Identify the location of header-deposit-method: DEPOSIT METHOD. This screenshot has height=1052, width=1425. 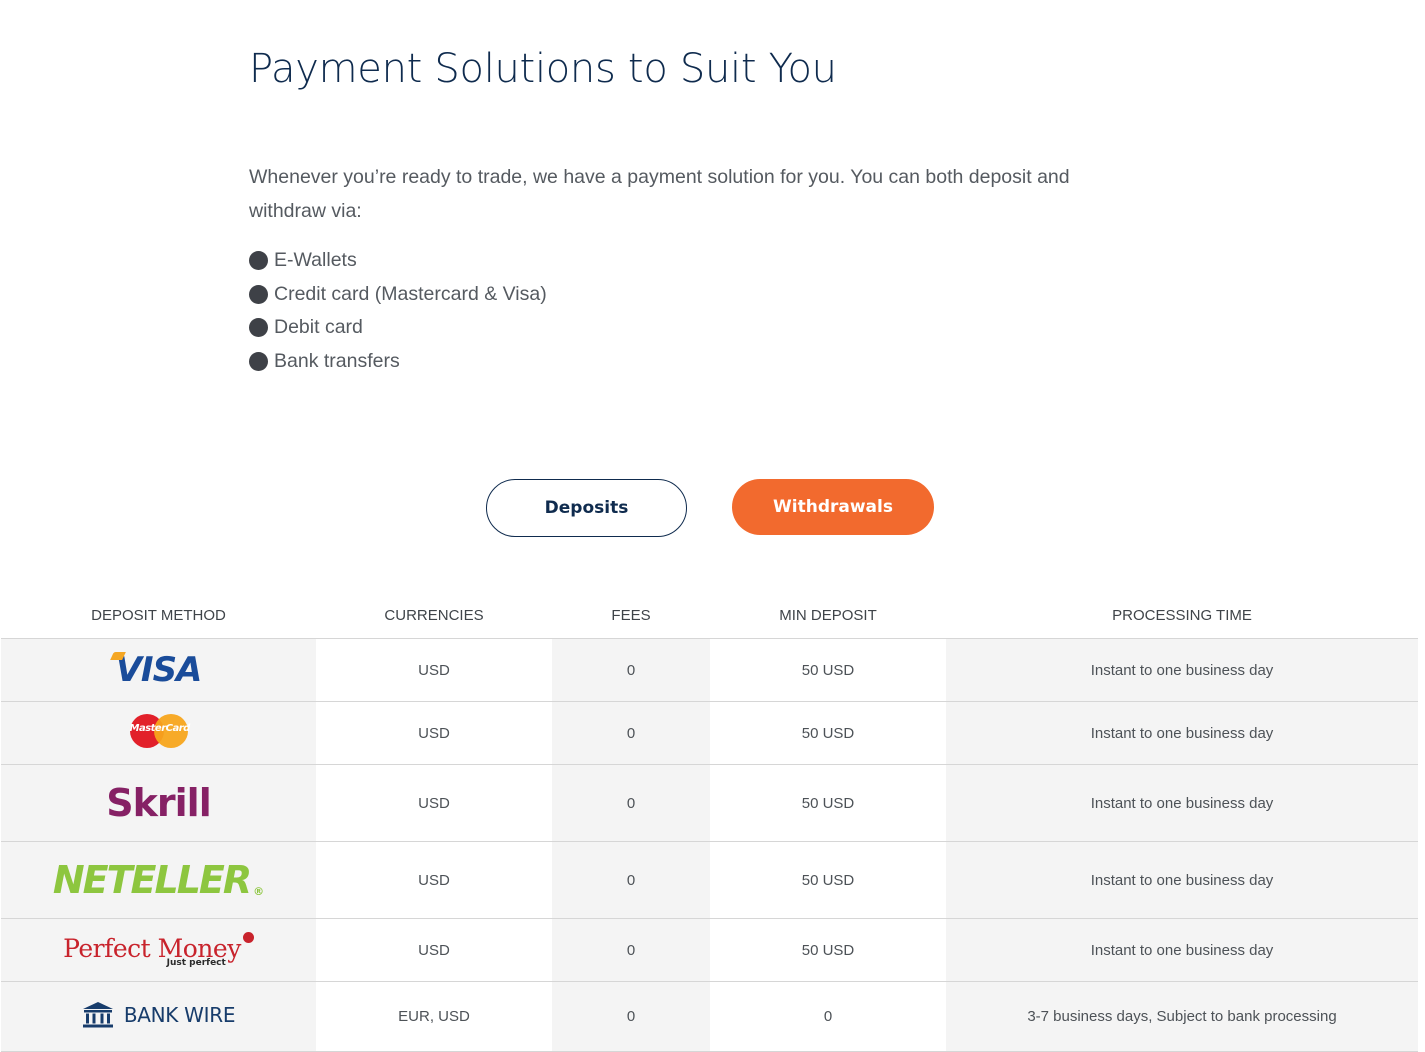
(158, 615).